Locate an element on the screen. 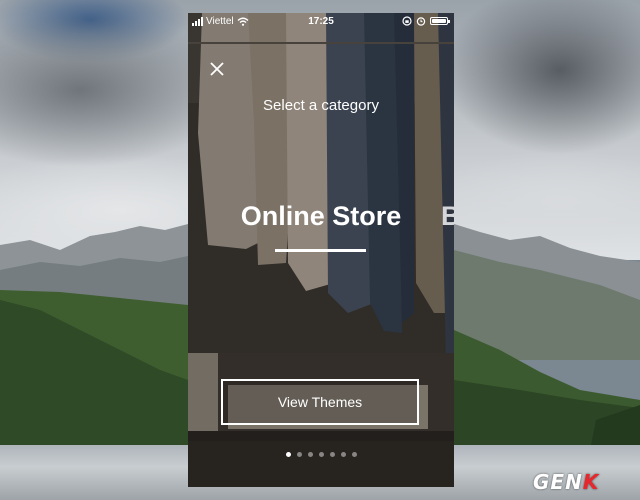 This screenshot has width=640, height=500. page-indicator is located at coordinates (321, 454).